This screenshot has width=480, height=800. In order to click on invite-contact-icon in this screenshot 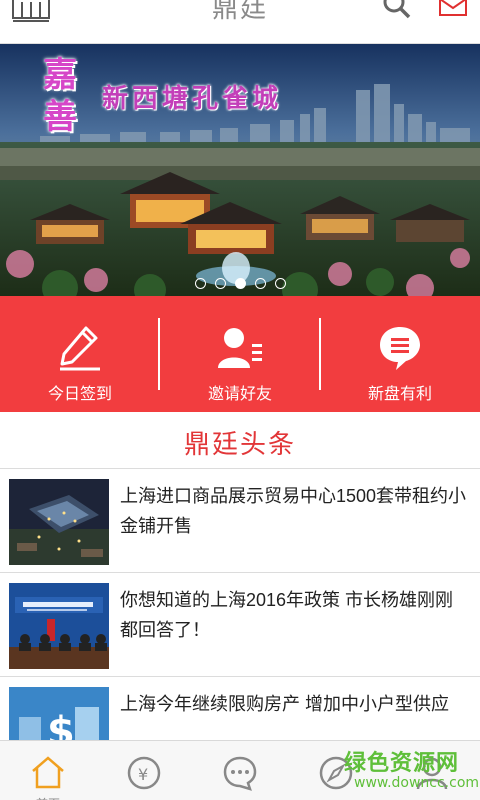, I will do `click(240, 348)`.